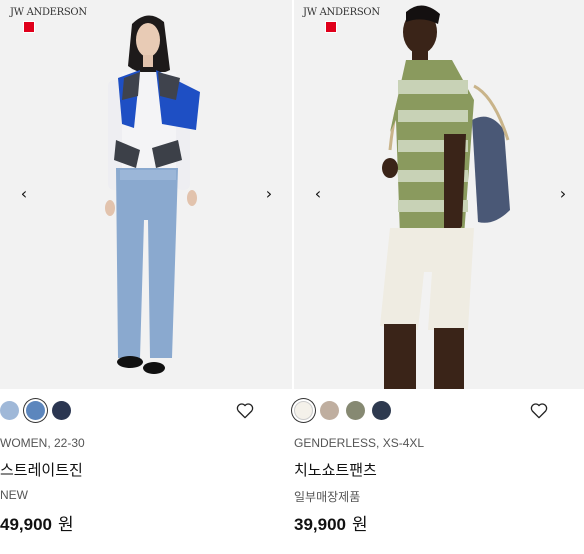 The image size is (584, 554). Describe the element at coordinates (14, 495) in the screenshot. I see `product-tag: NEW` at that location.